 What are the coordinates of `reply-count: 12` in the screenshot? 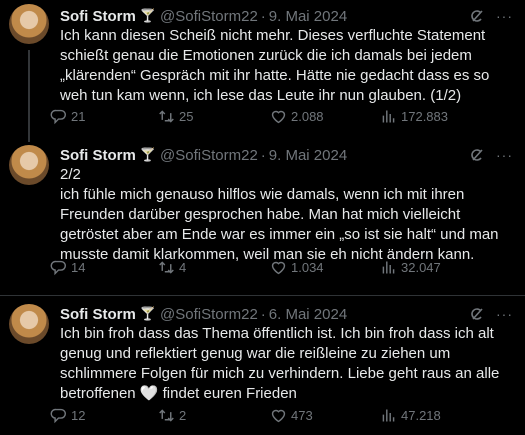 It's located at (78, 415).